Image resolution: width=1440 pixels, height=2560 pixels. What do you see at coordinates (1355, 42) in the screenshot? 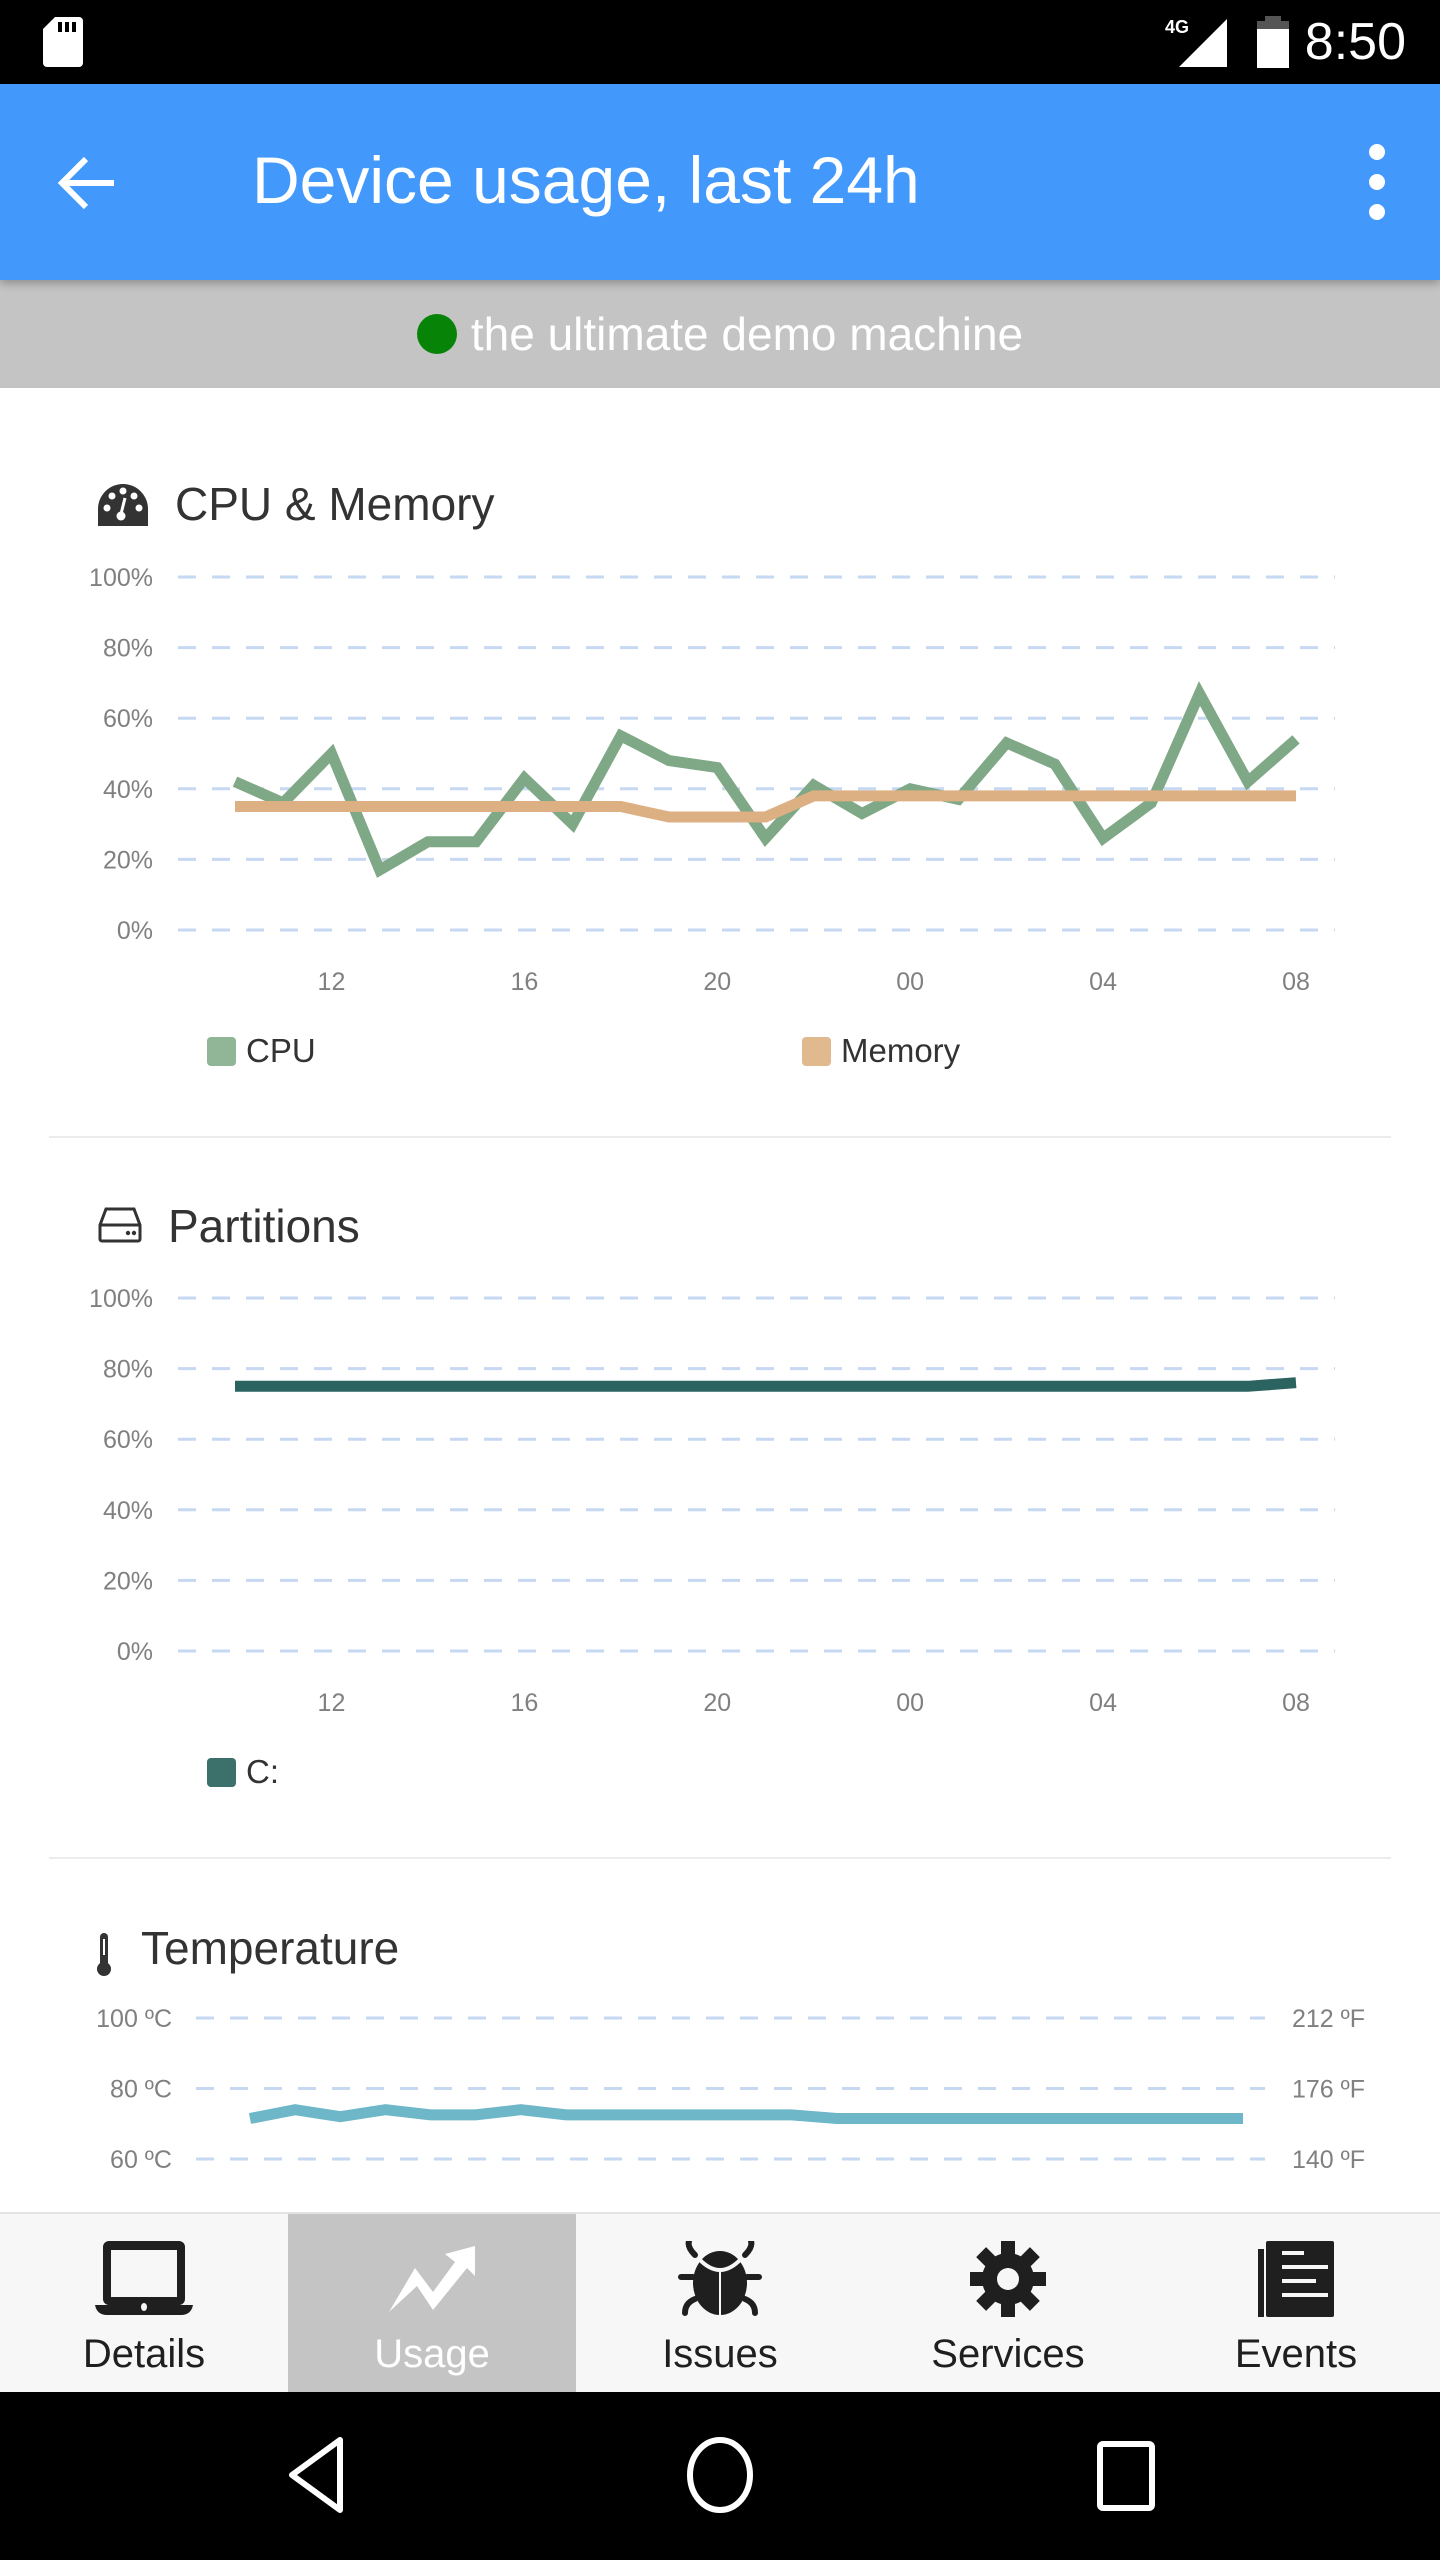
I see `clock: 8:50` at bounding box center [1355, 42].